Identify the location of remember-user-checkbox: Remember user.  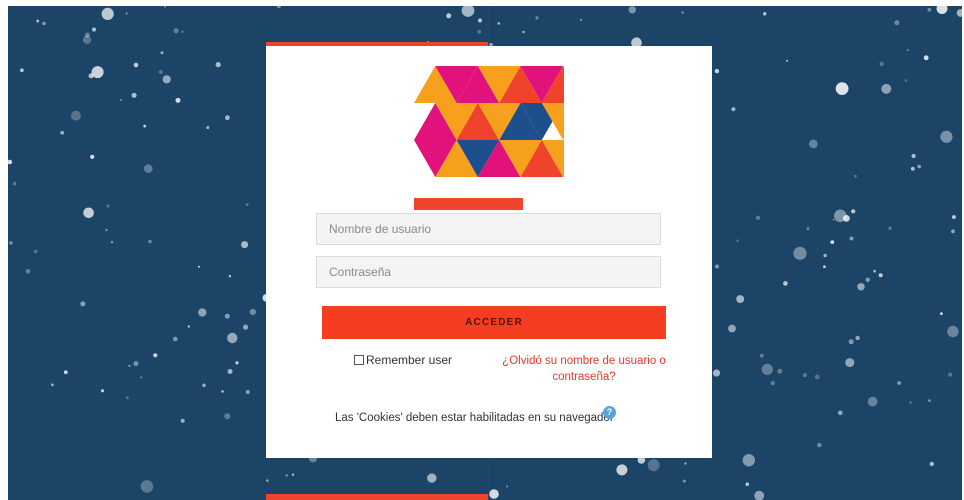
(403, 360).